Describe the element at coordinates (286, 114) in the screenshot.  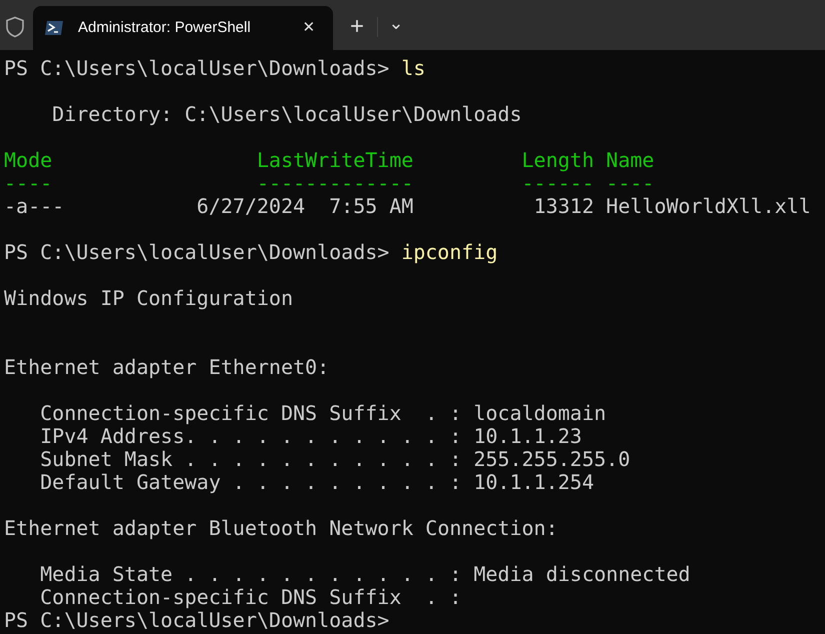
I see `output-text: Directory: C:\Users\localUser\Downloads` at that location.